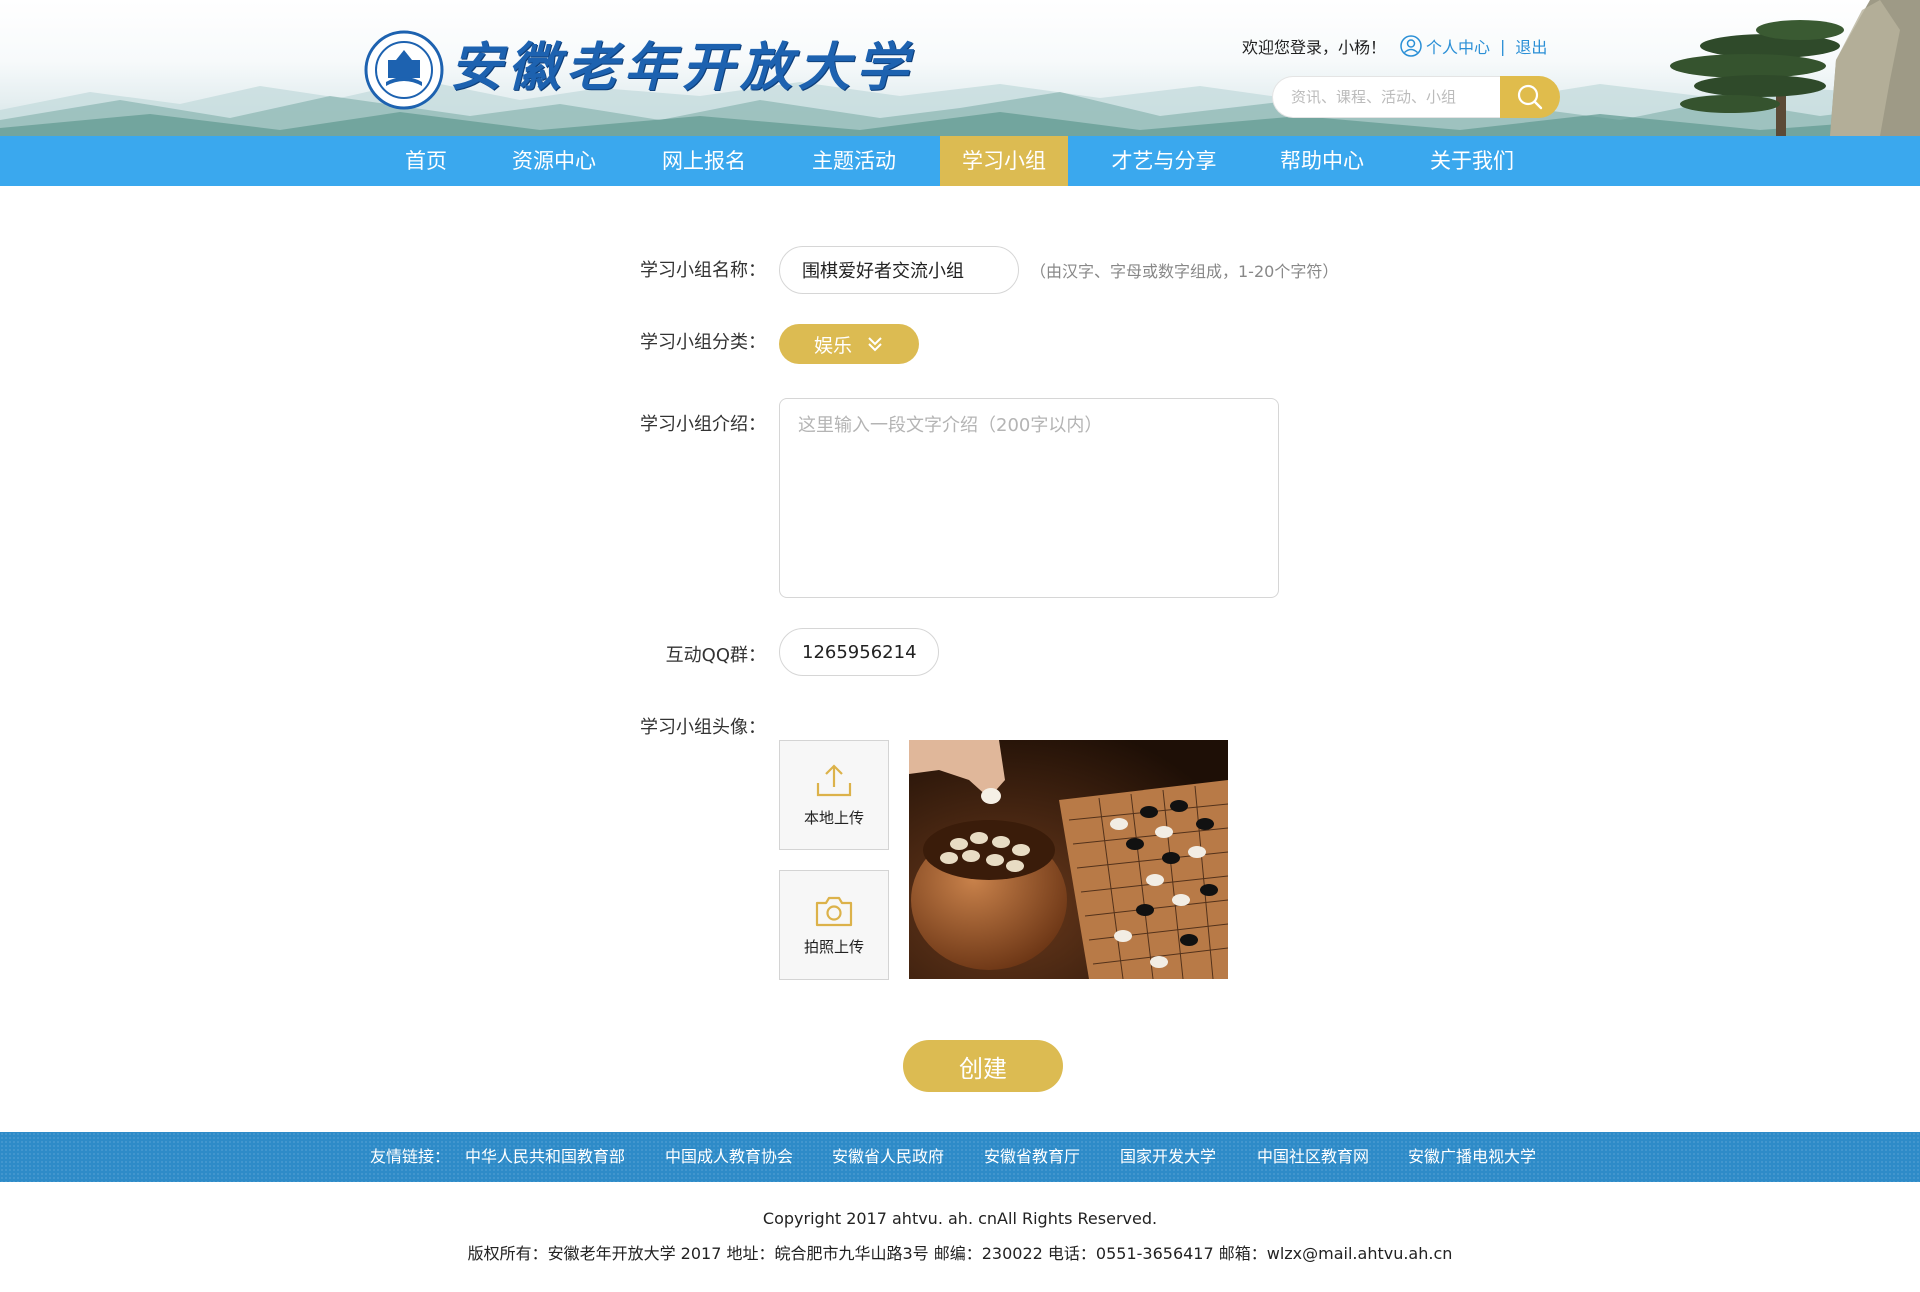 This screenshot has height=1292, width=1920. I want to click on qq-group-label: 互动QQ群：, so click(715, 655).